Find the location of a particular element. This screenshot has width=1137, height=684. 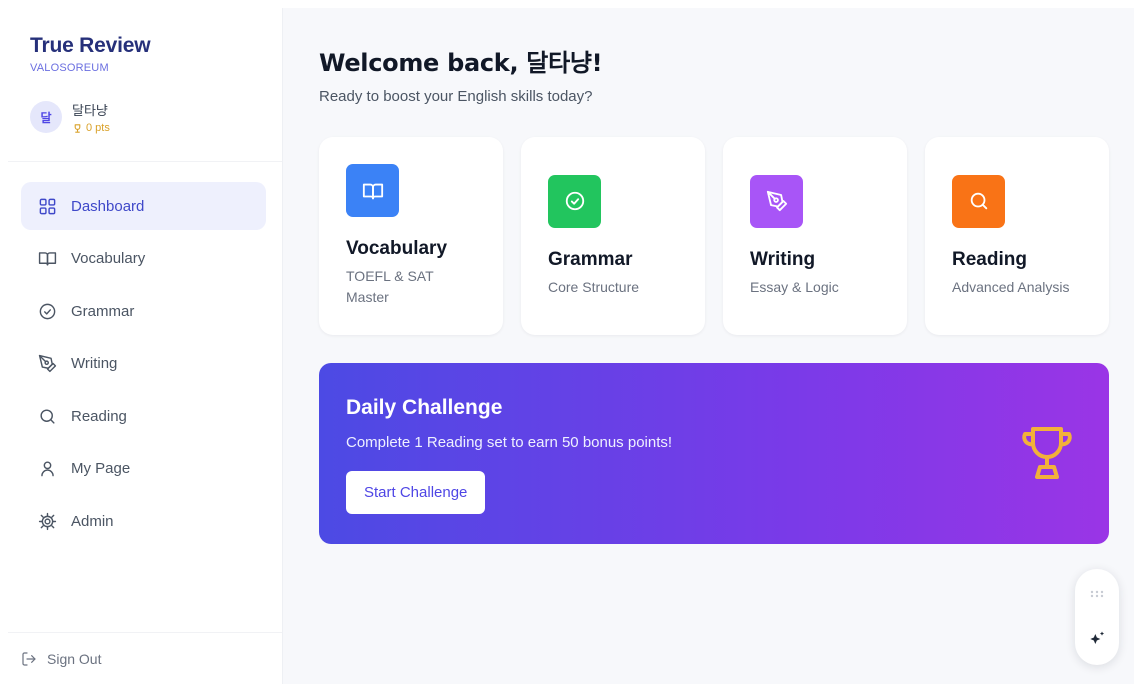

sidebar-item-label: Writing is located at coordinates (94, 363).